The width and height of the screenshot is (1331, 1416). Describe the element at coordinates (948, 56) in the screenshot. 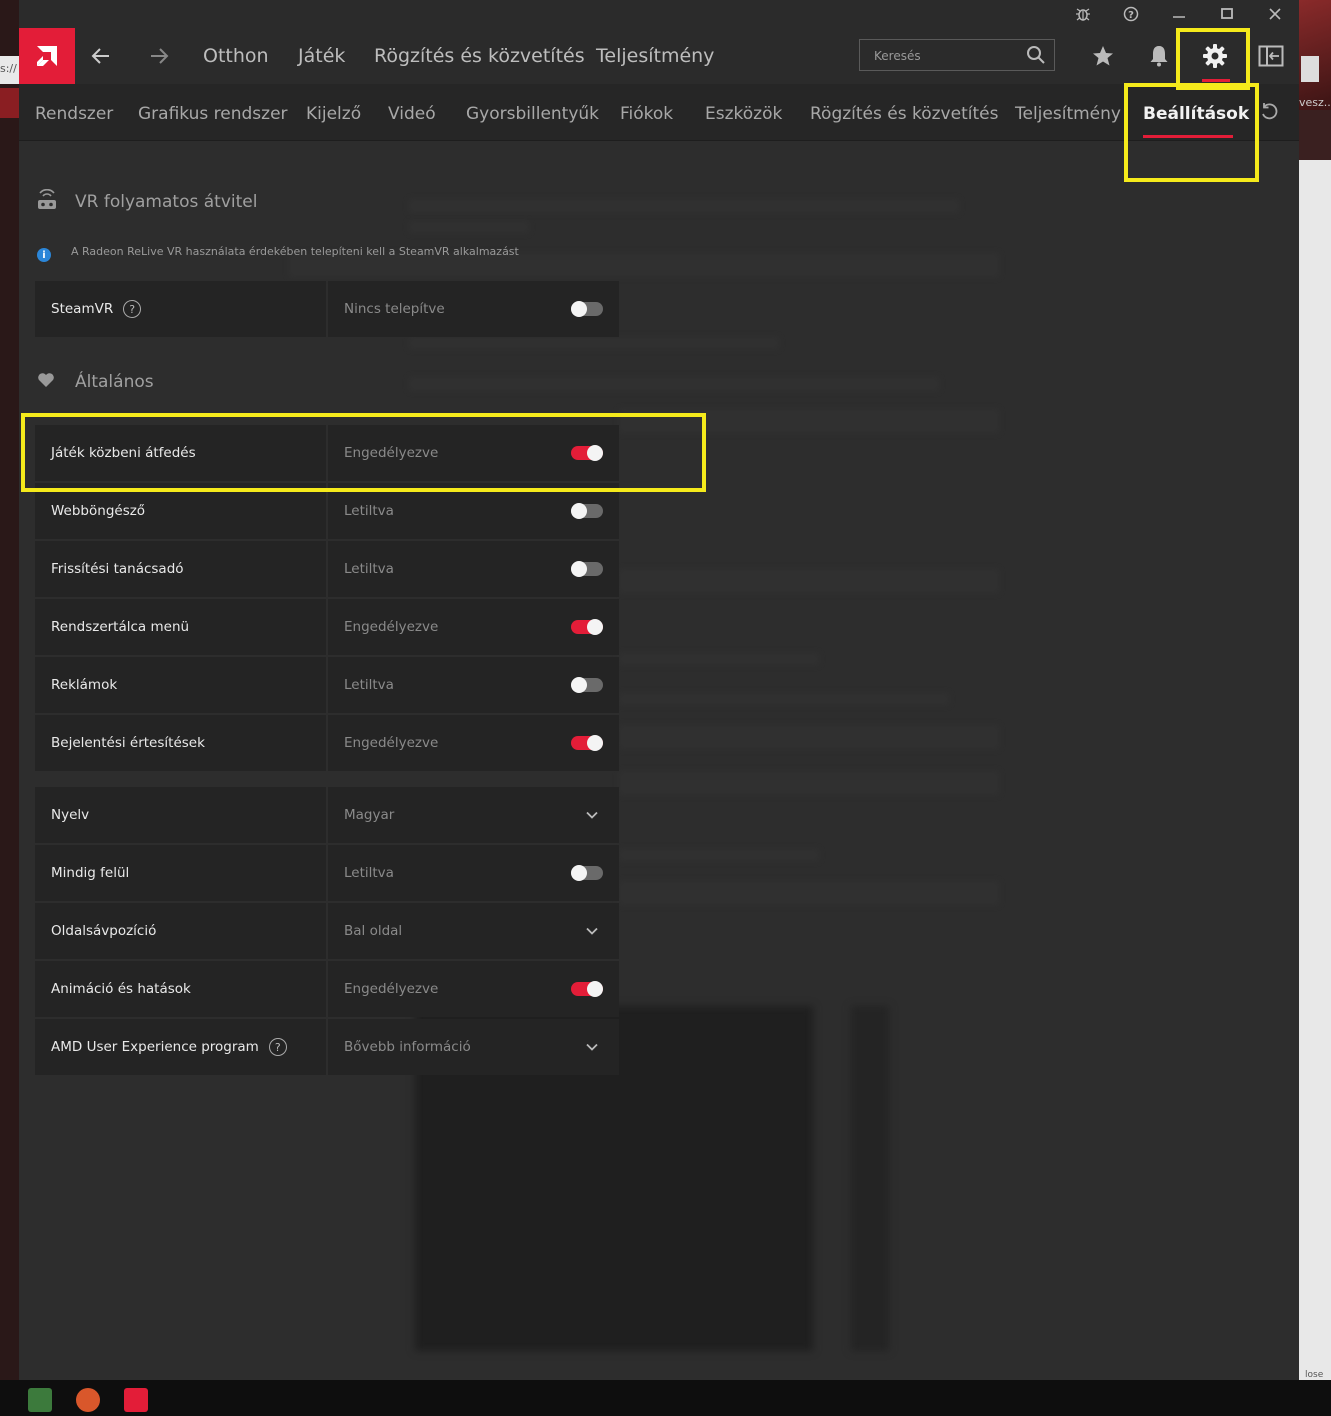

I see `search-input` at that location.